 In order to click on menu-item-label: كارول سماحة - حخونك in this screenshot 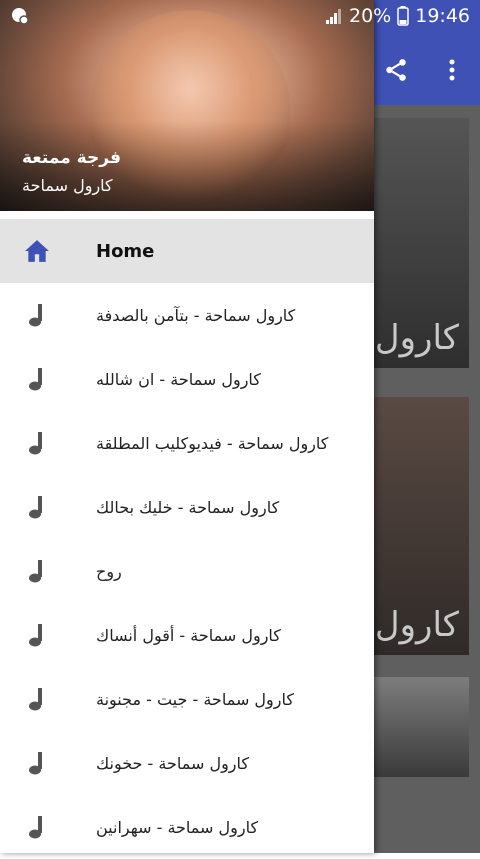, I will do `click(173, 763)`.